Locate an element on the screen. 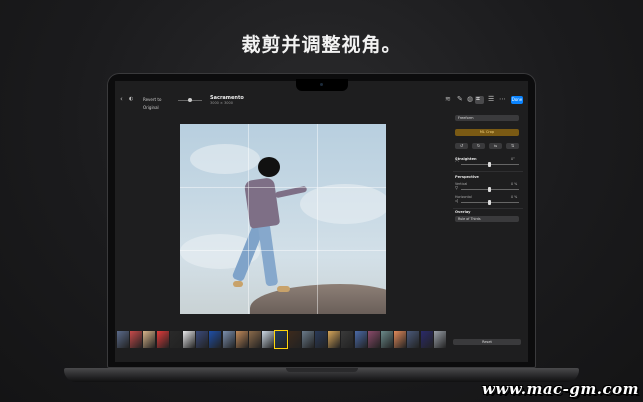 This screenshot has height=402, width=643. horizontal-slider is located at coordinates (490, 202).